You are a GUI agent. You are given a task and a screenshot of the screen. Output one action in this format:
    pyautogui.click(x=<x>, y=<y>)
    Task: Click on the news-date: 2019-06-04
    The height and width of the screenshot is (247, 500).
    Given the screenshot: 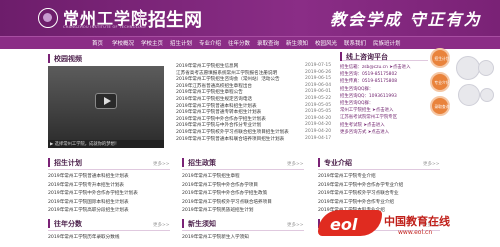 What is the action you would take?
    pyautogui.click(x=318, y=85)
    